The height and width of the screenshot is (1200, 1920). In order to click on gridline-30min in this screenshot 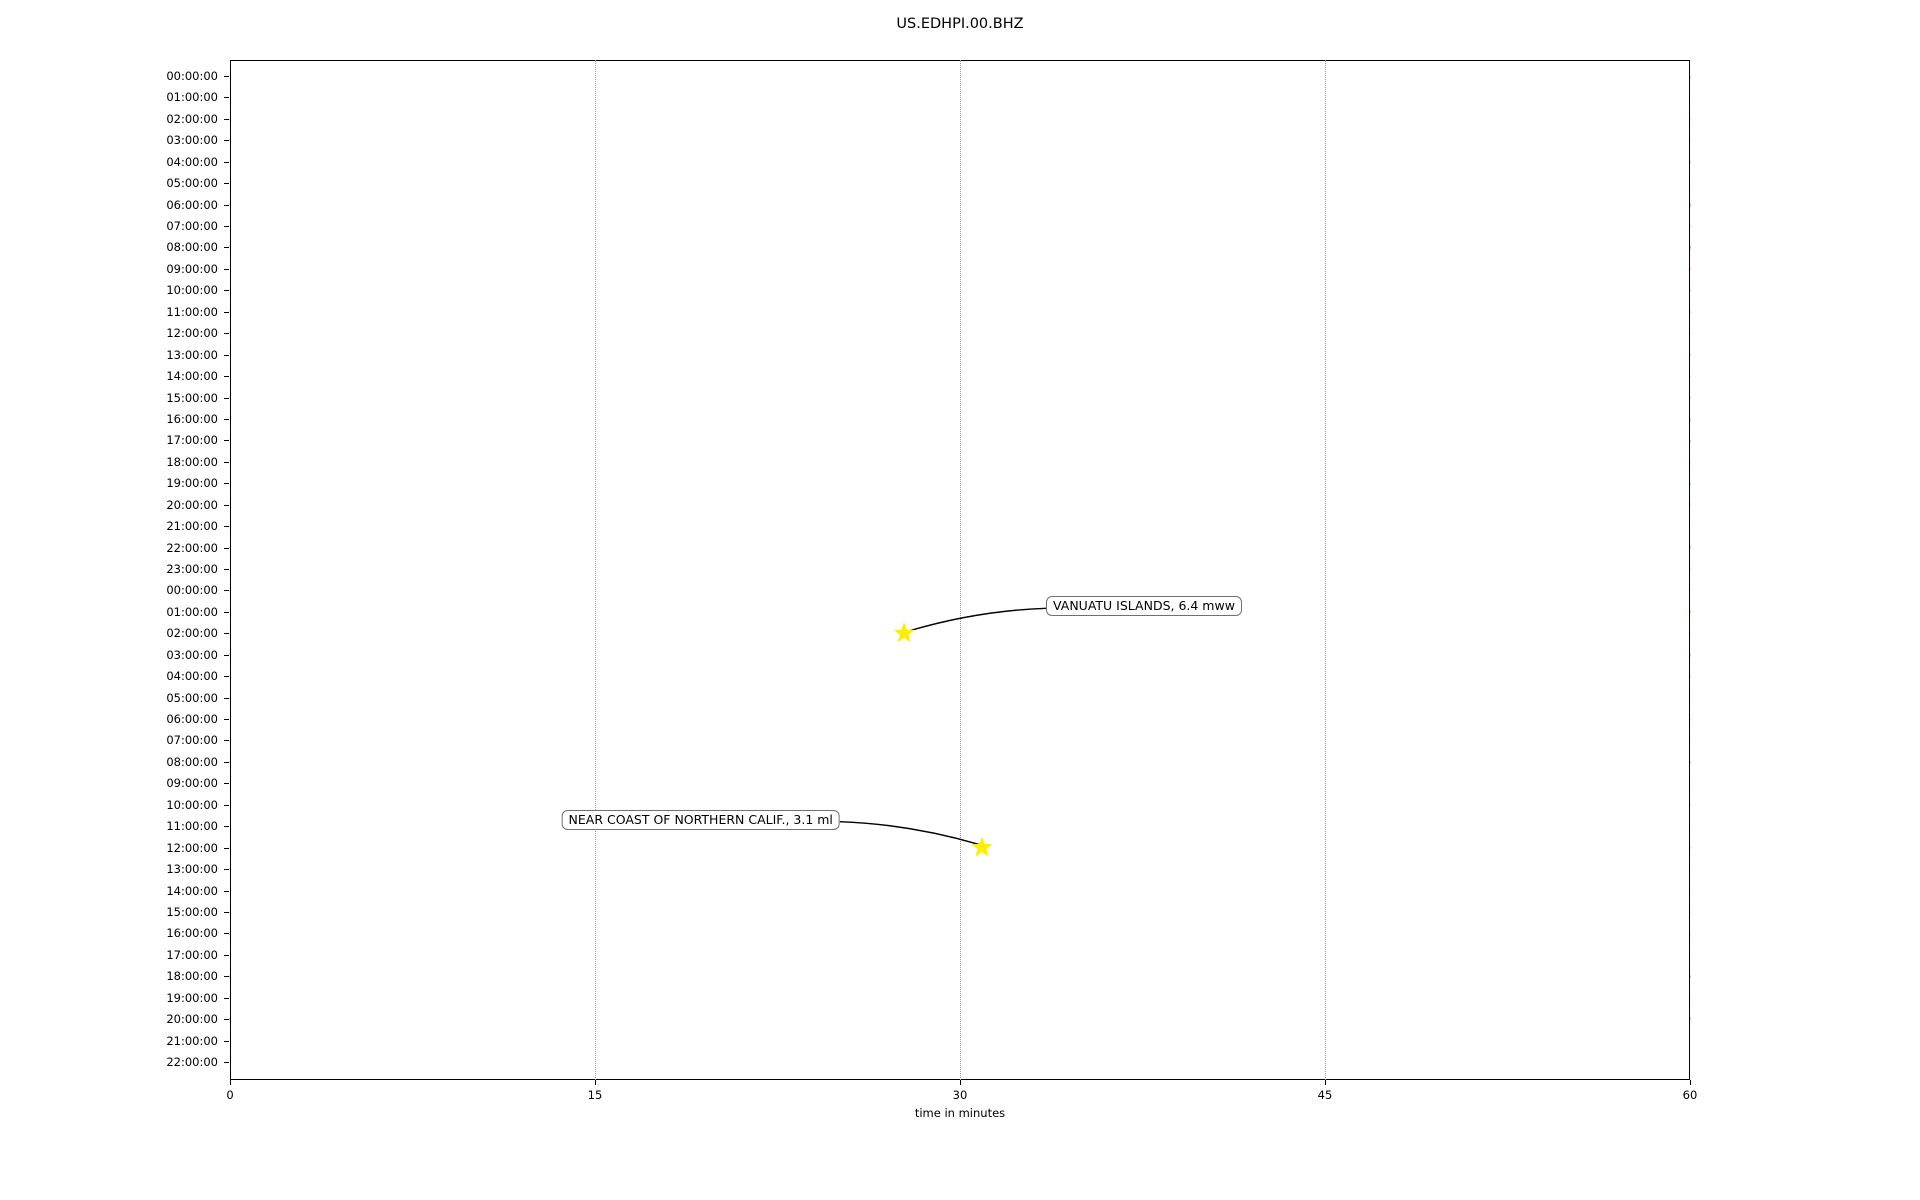, I will do `click(960, 570)`.